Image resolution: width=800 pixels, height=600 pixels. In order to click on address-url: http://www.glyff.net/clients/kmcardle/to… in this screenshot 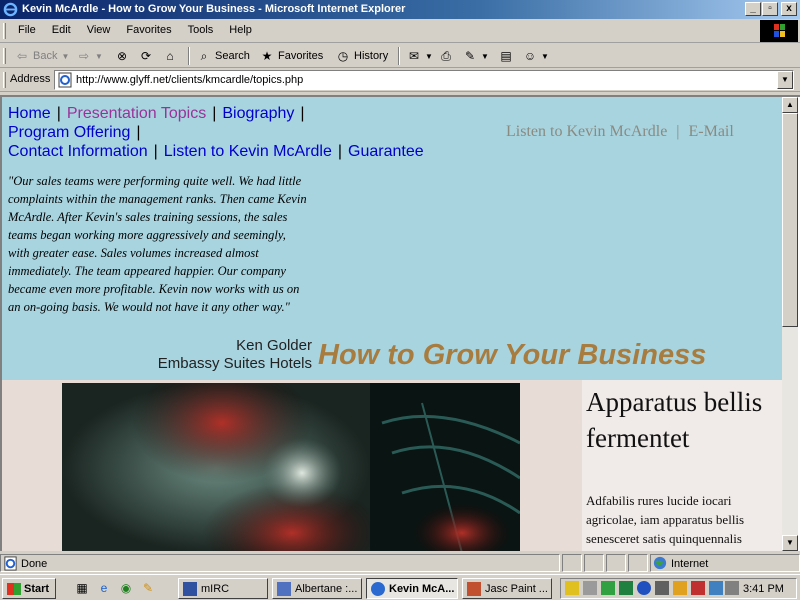, I will do `click(190, 80)`.